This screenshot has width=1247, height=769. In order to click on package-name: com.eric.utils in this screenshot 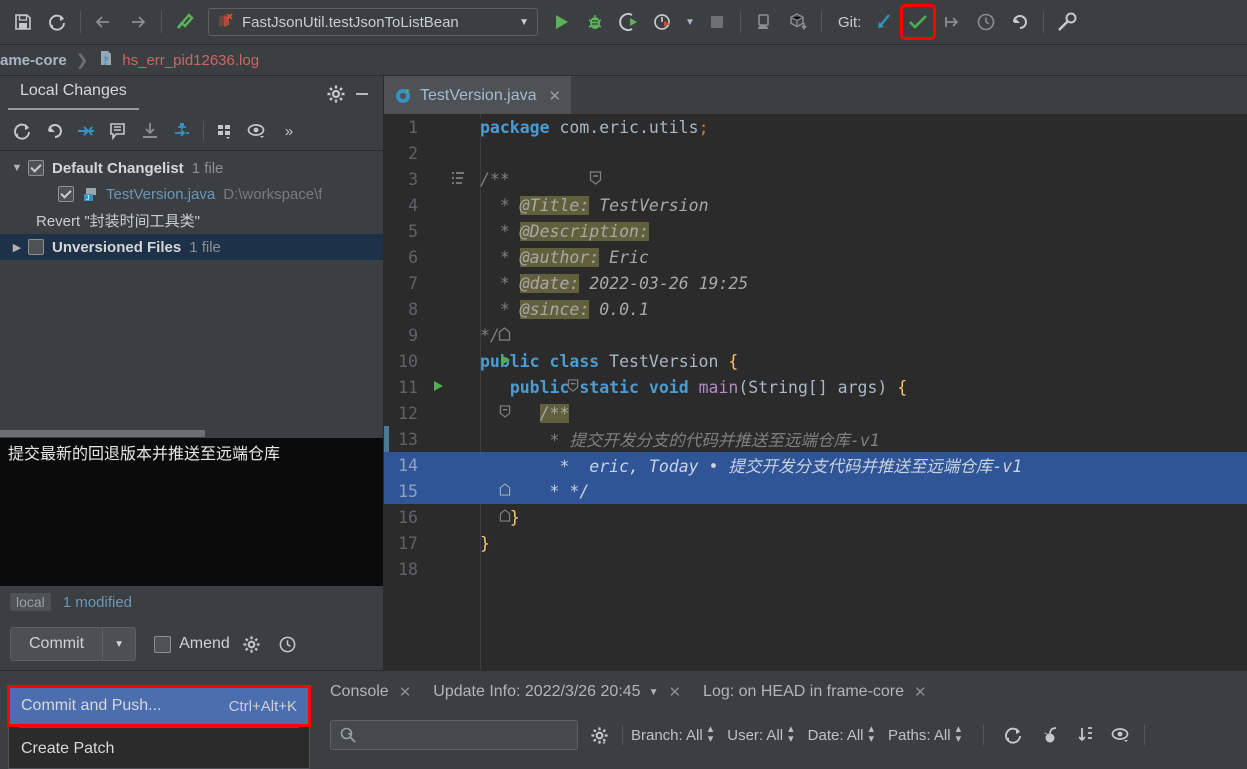, I will do `click(624, 127)`.